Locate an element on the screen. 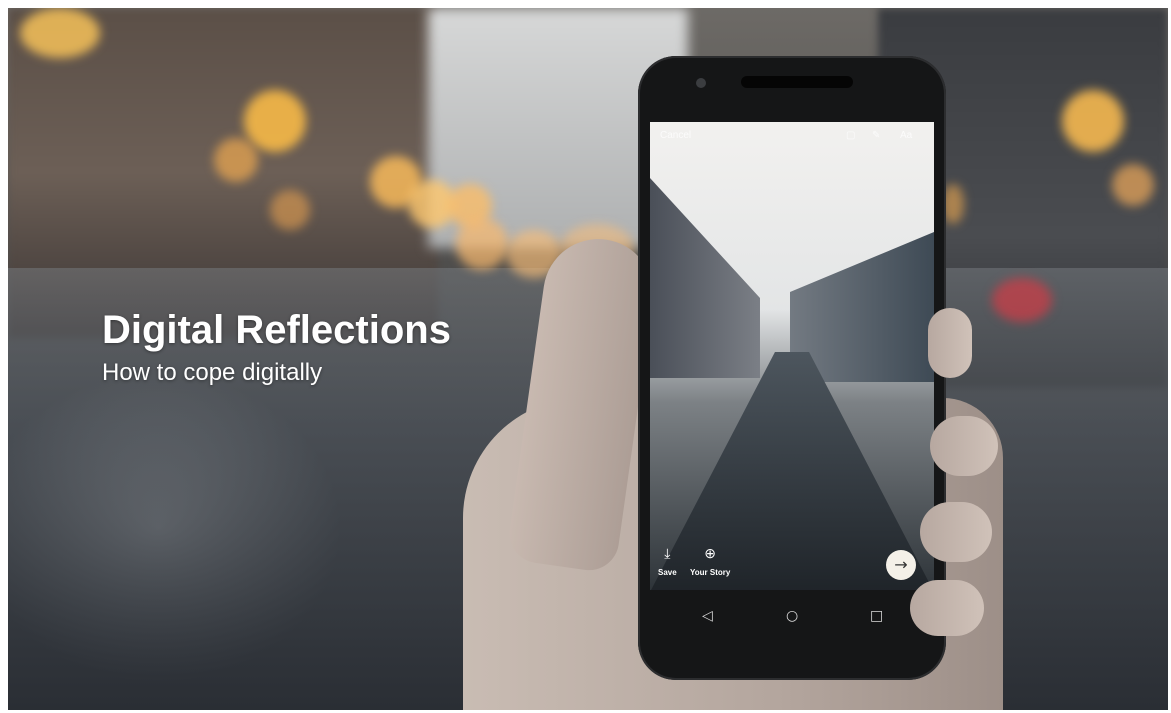 The image size is (1171, 713). your-story-label: Your Story is located at coordinates (710, 572).